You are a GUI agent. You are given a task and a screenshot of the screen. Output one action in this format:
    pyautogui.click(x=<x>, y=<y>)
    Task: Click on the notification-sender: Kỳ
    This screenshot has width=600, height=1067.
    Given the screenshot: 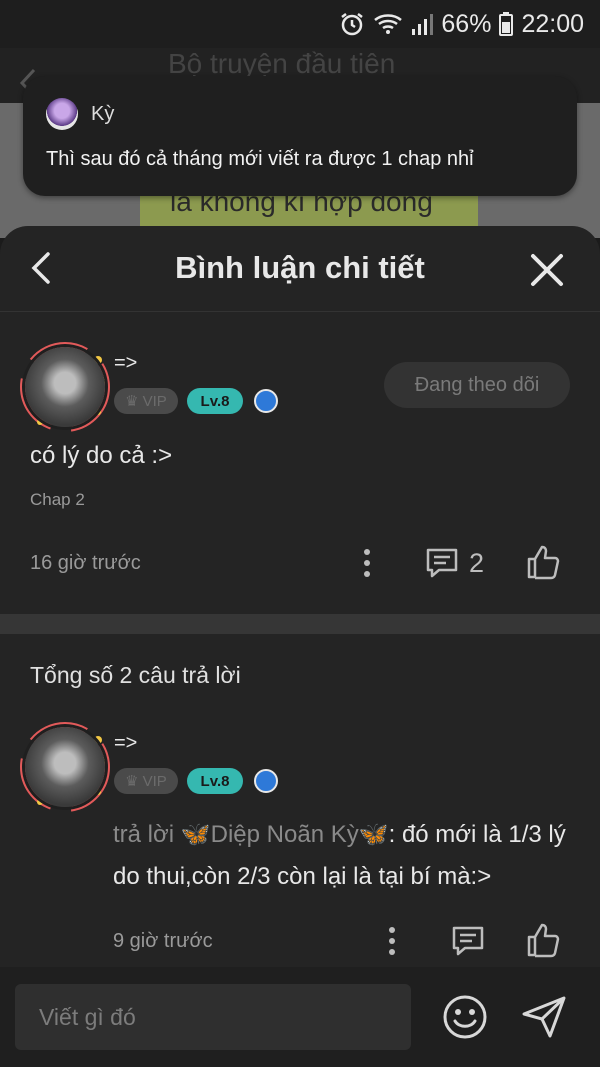 What is the action you would take?
    pyautogui.click(x=103, y=114)
    